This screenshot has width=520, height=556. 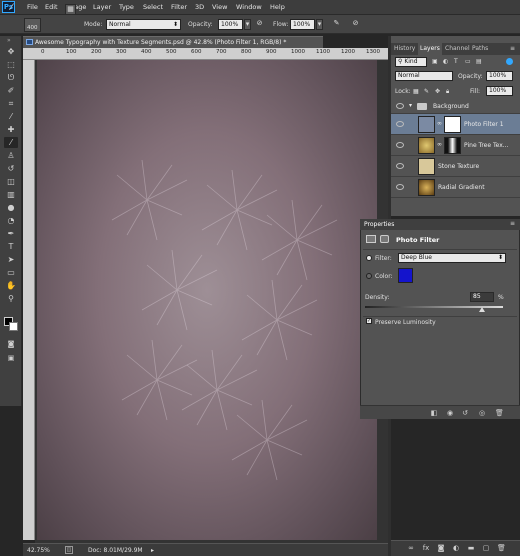 What do you see at coordinates (13, 326) in the screenshot?
I see `background-color-swatch` at bounding box center [13, 326].